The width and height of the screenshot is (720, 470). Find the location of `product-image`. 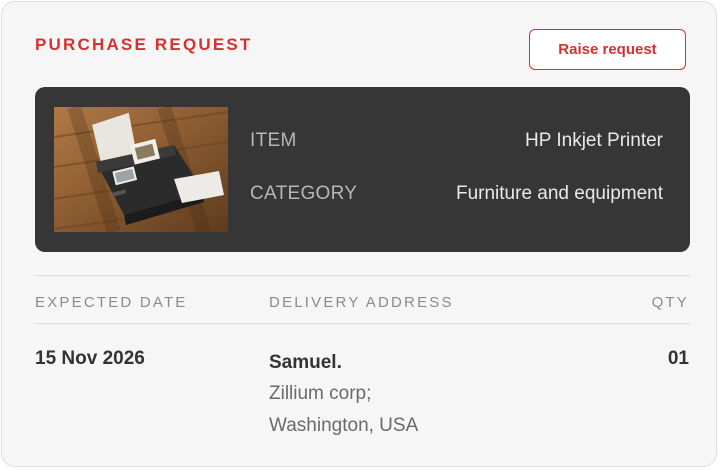

product-image is located at coordinates (141, 169).